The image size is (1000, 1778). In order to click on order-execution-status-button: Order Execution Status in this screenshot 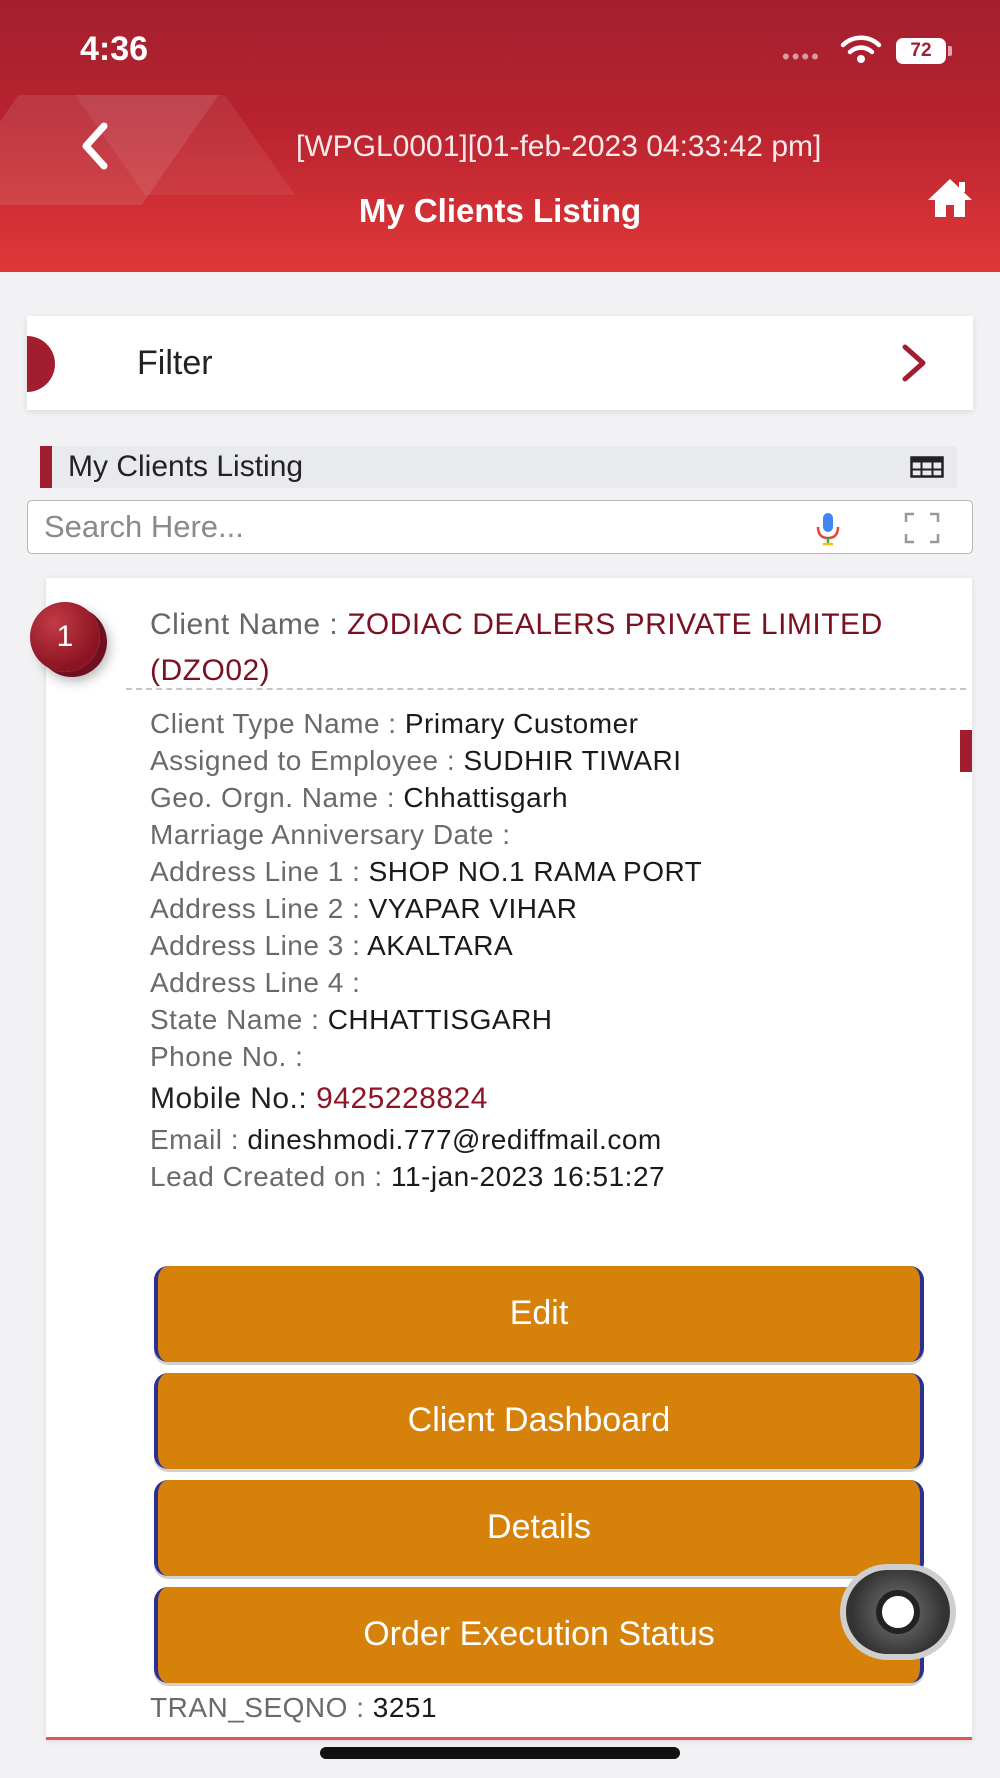, I will do `click(539, 1635)`.